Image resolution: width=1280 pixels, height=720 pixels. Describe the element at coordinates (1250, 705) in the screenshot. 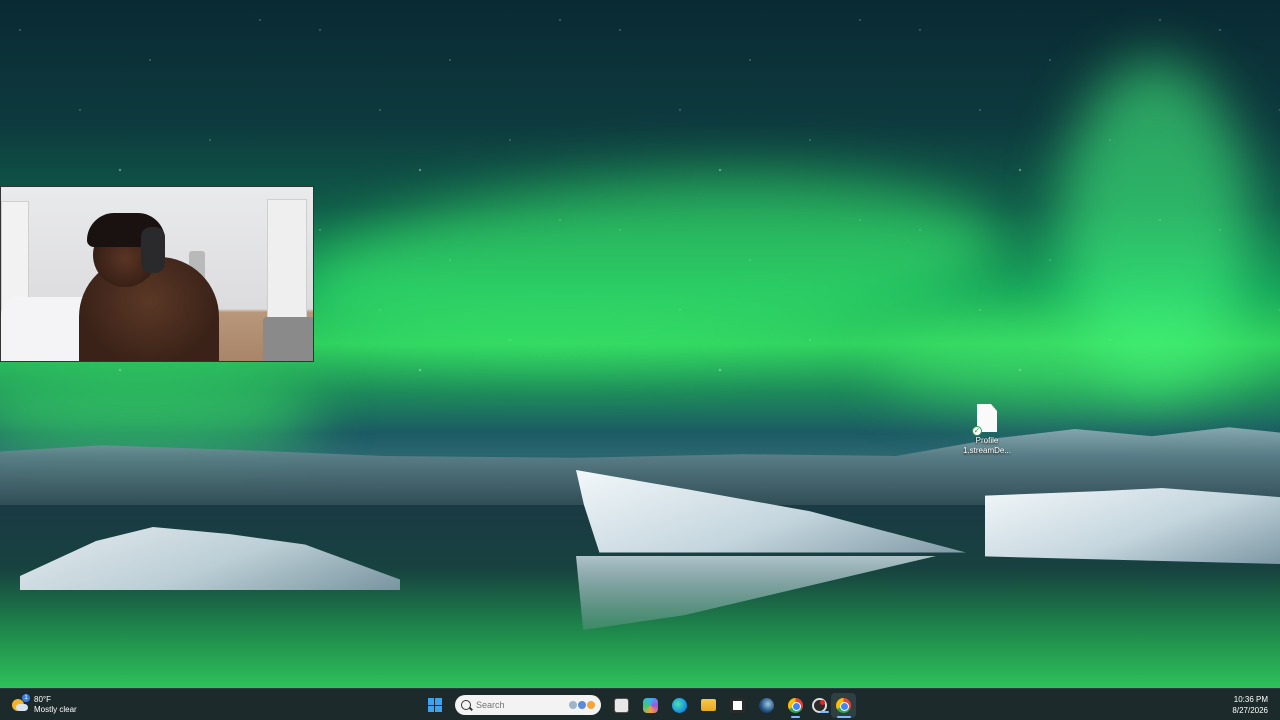

I see `system-clock: 10:36 PM 8/27/2026` at that location.